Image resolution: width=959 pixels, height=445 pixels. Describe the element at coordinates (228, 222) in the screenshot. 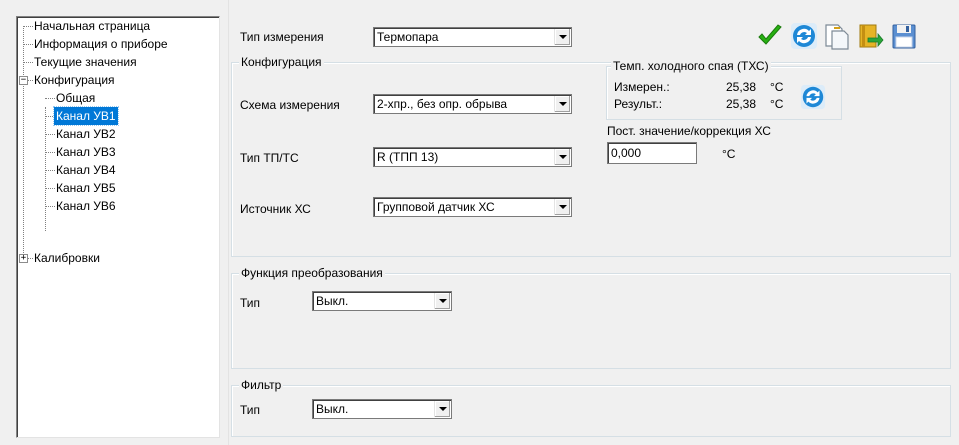

I see `panel-divider` at that location.